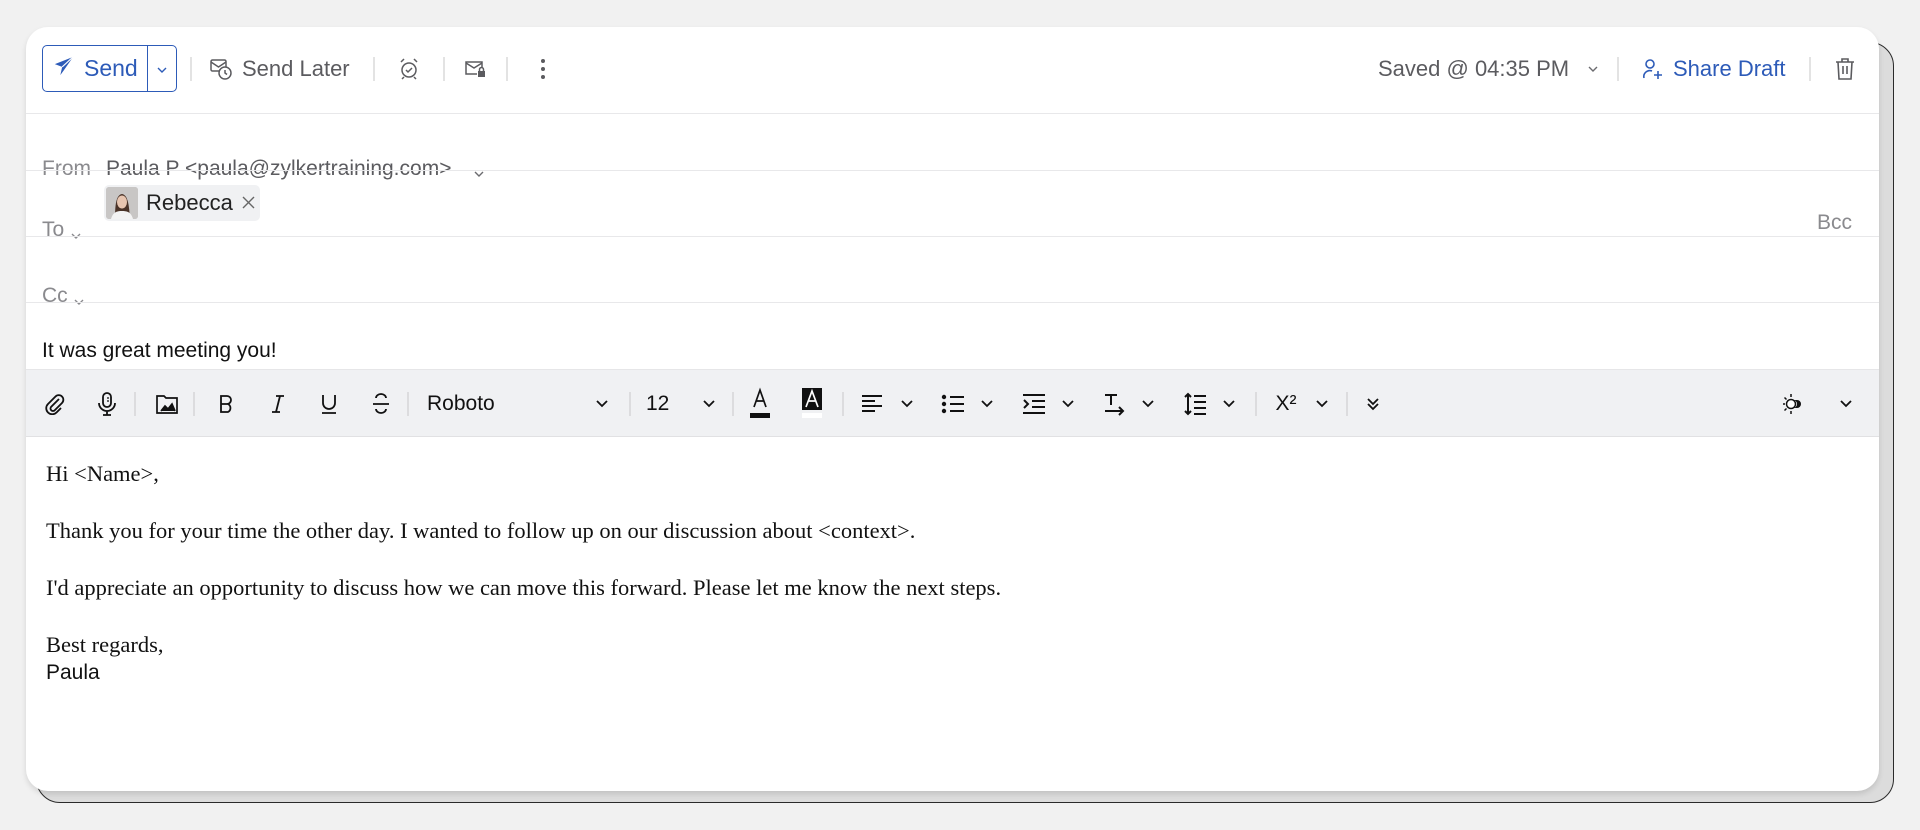 Image resolution: width=1920 pixels, height=830 pixels. What do you see at coordinates (475, 69) in the screenshot?
I see `mail-lock-icon` at bounding box center [475, 69].